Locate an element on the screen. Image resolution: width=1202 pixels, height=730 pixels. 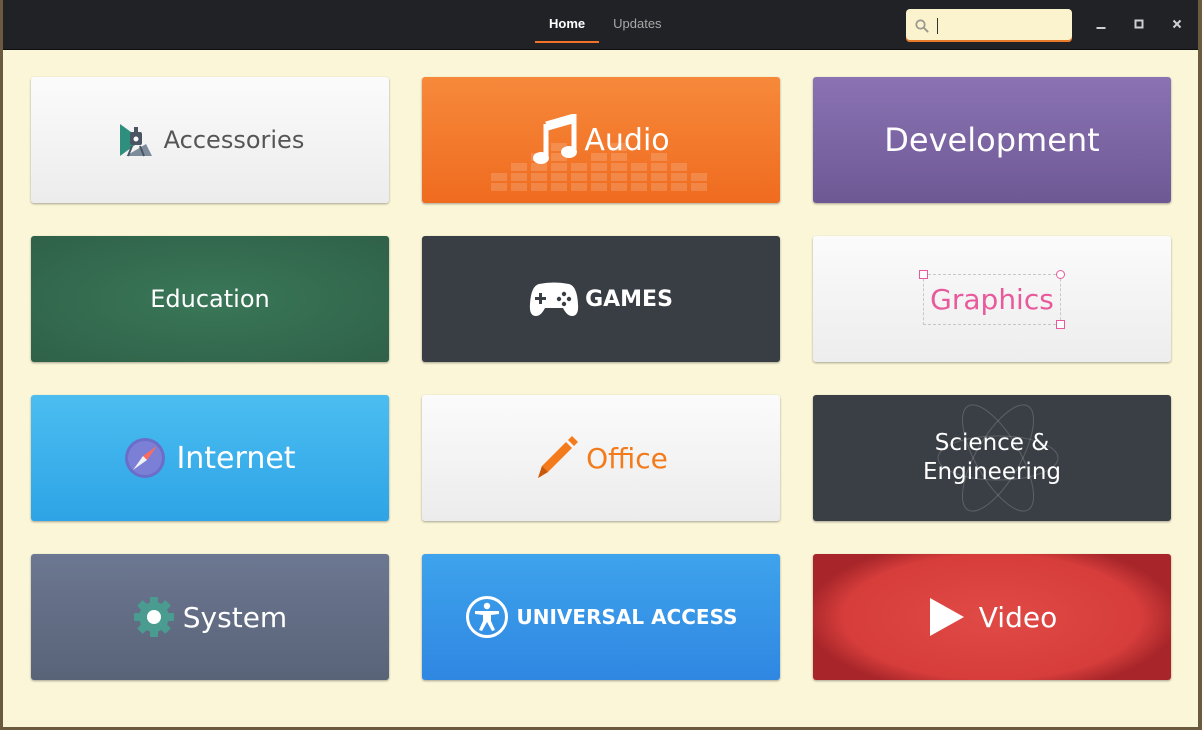
view-switcher: Home Updates is located at coordinates (605, 24).